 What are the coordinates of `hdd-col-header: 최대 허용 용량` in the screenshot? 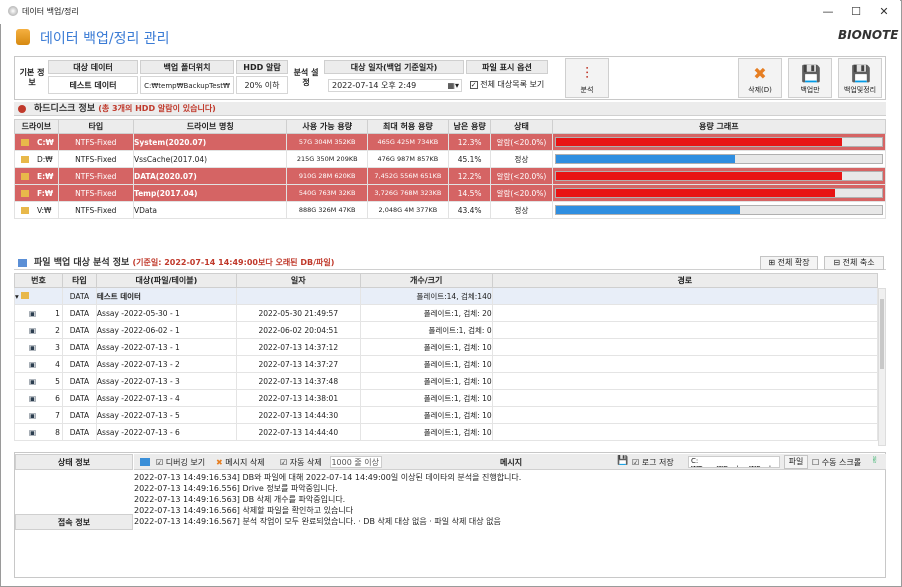 It's located at (407, 126).